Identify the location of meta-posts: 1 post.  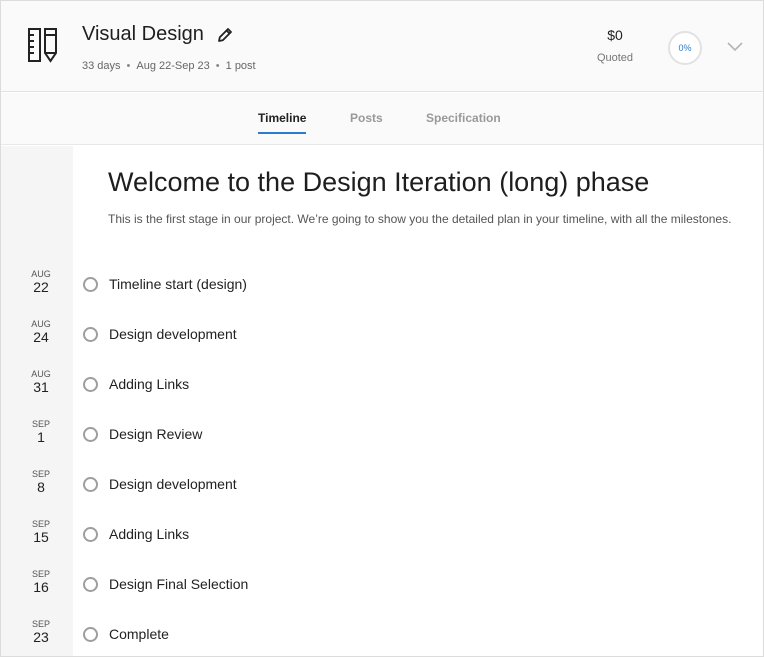
(240, 66).